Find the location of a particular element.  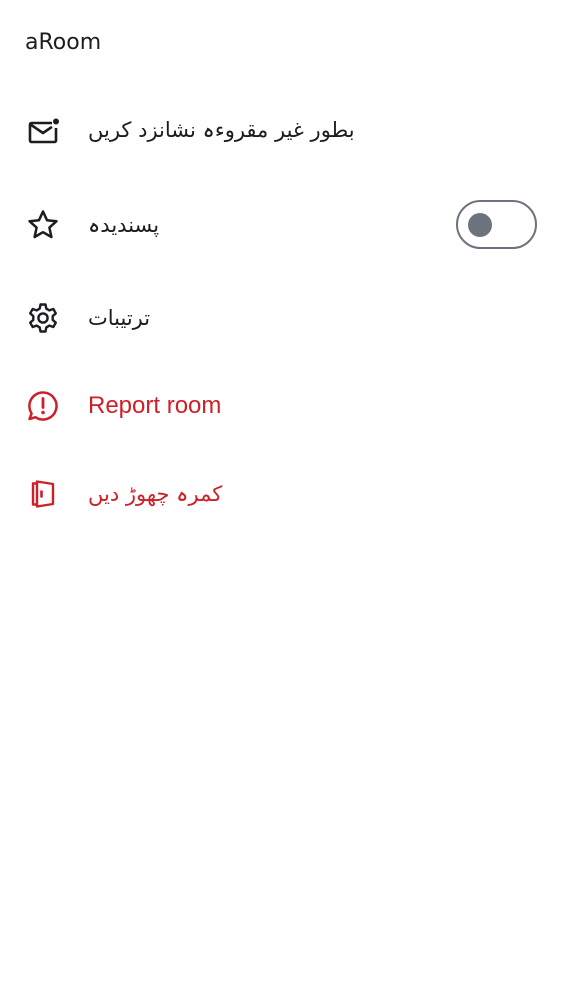

mail-unread-icon is located at coordinates (43, 130).